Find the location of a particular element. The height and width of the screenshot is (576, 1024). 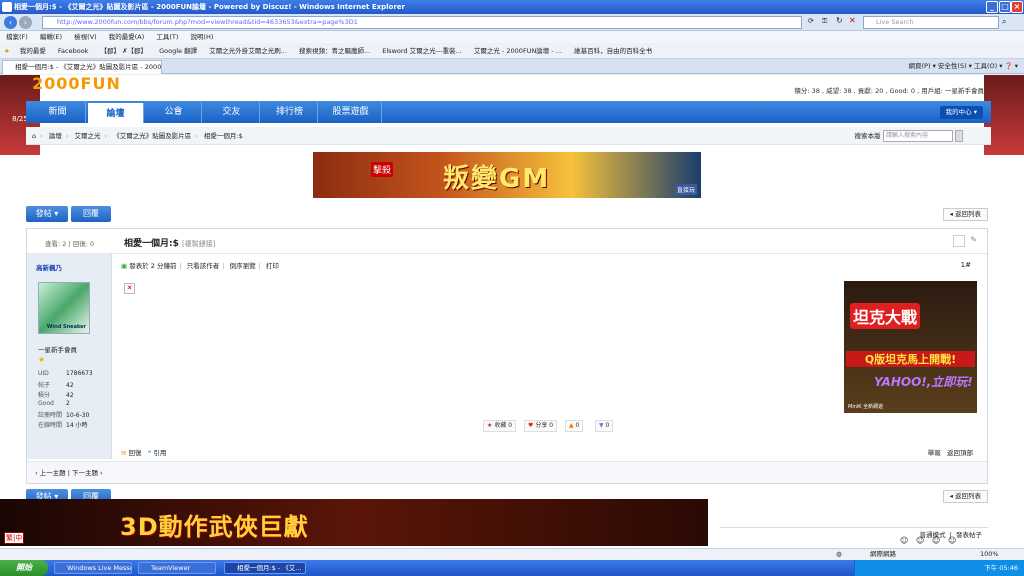

my-center-button: 我的中心 ▾ is located at coordinates (961, 112).